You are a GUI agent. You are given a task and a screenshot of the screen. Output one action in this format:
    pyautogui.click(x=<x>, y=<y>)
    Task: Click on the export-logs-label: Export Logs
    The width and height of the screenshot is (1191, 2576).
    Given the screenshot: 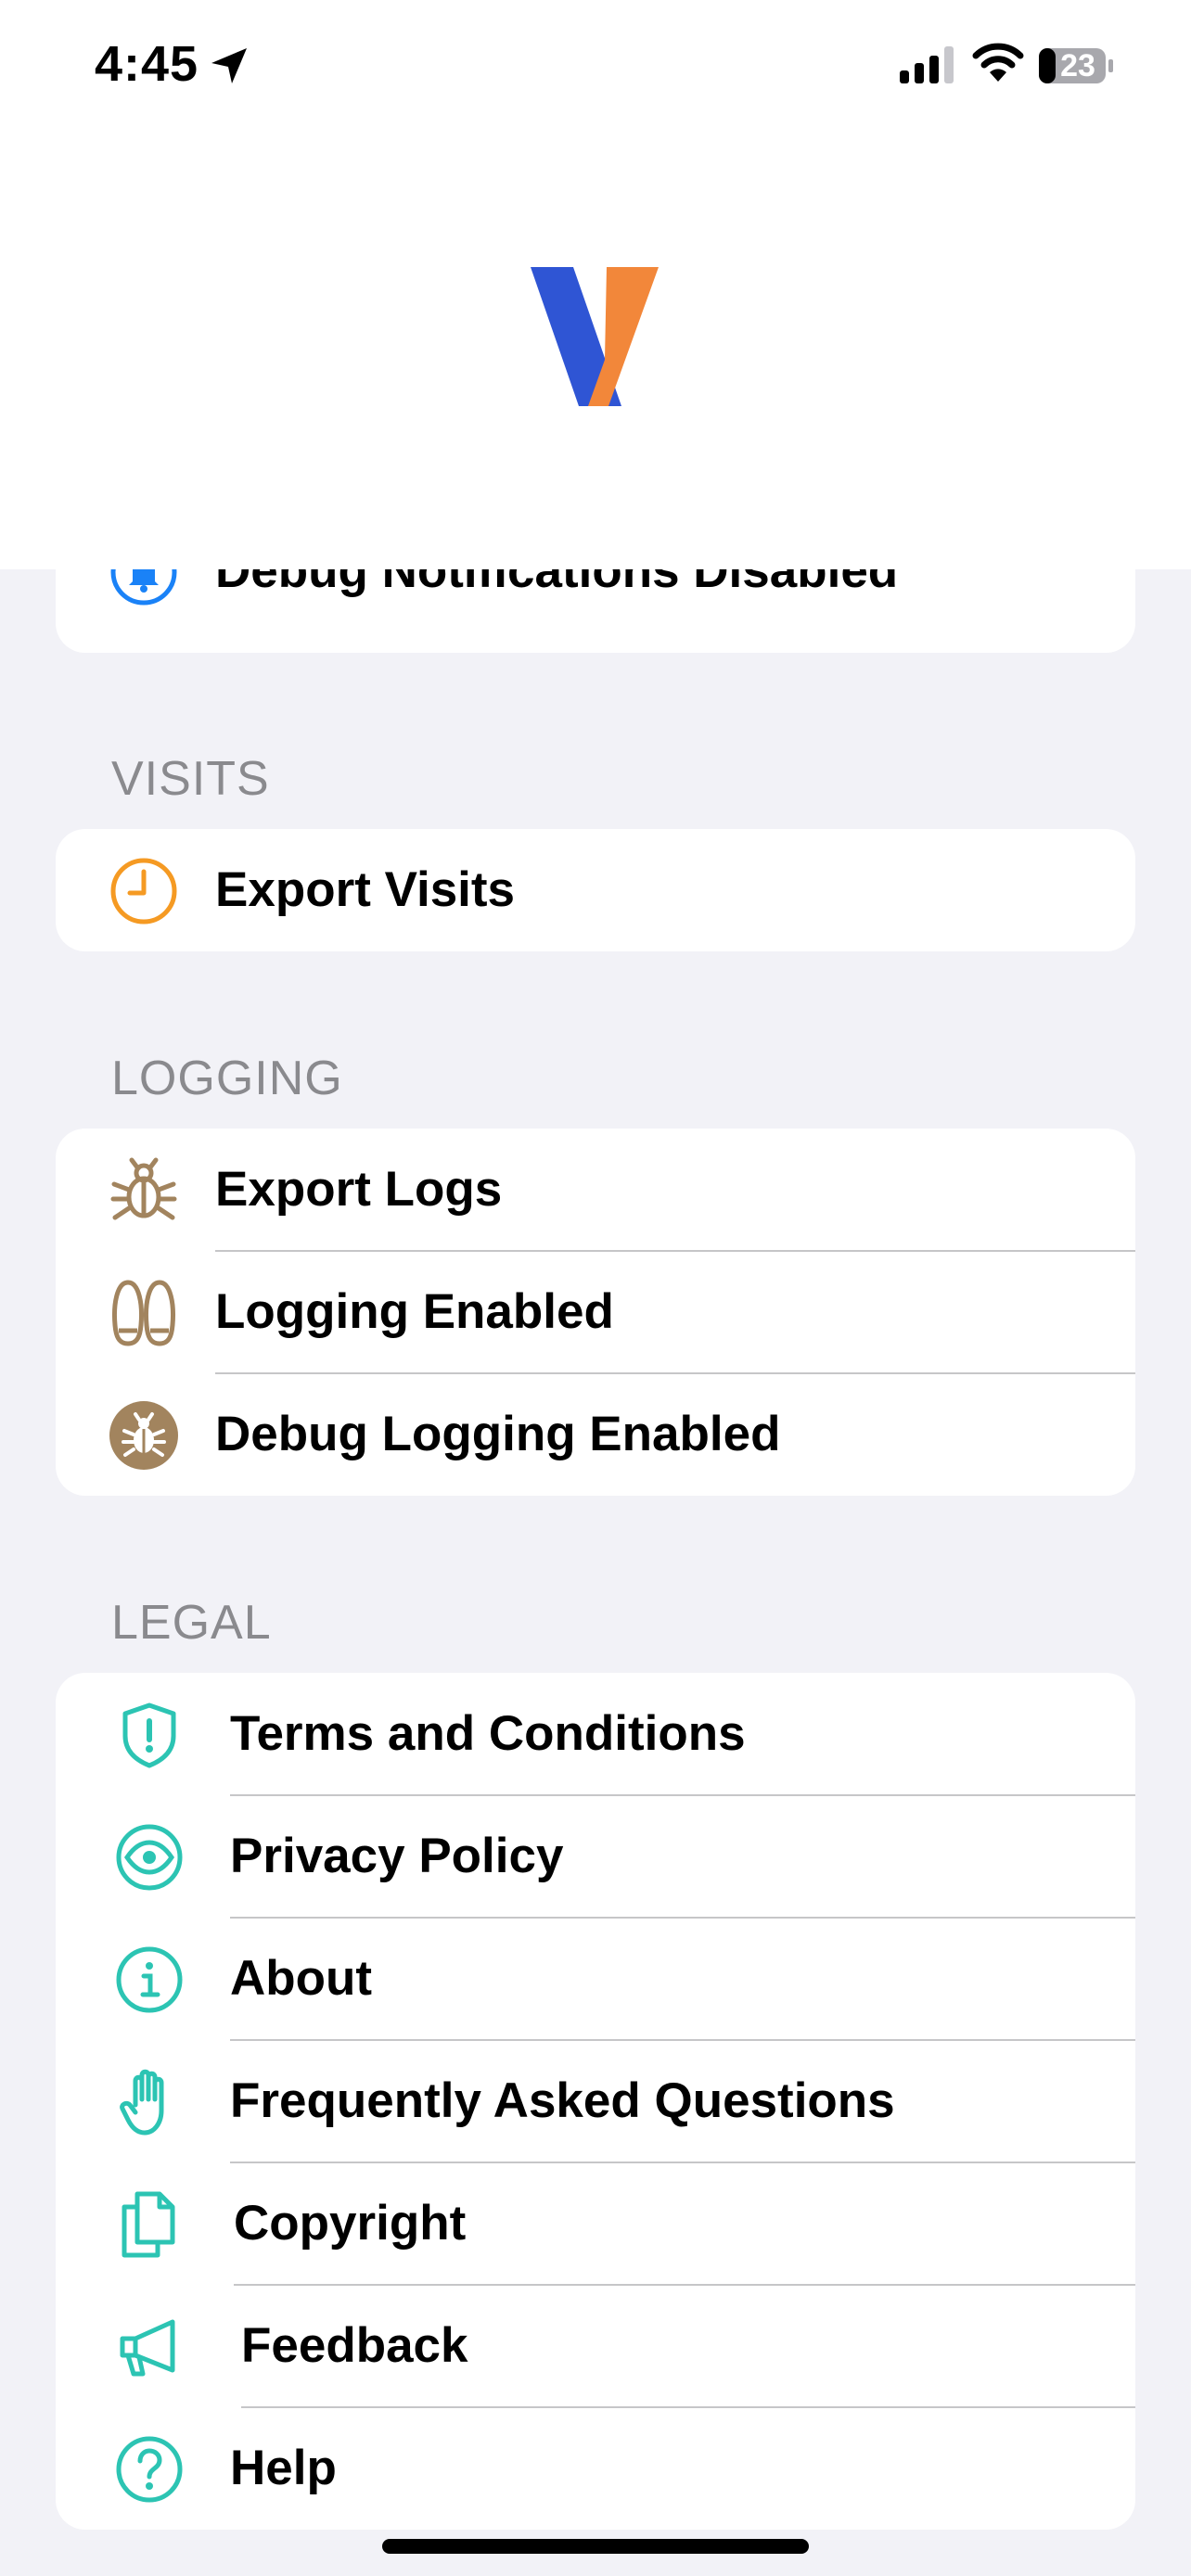 What is the action you would take?
    pyautogui.click(x=359, y=1190)
    